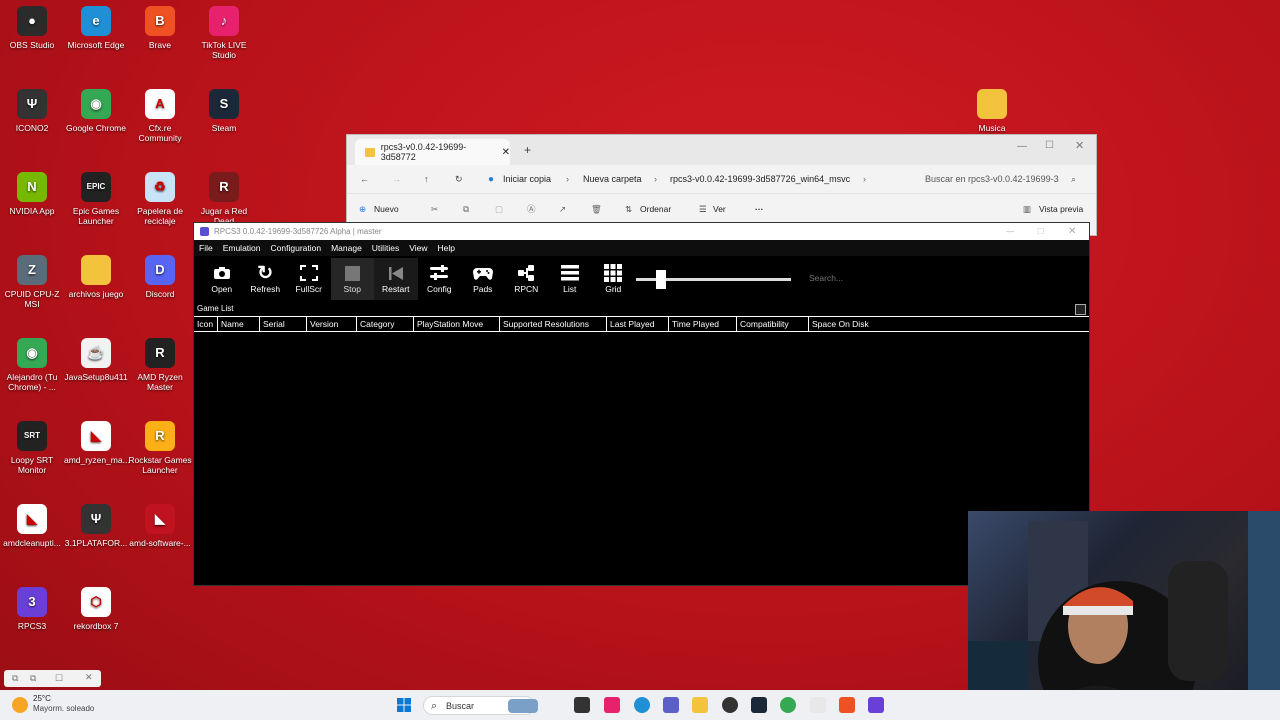  What do you see at coordinates (239, 324) in the screenshot?
I see `column-header-name: Name` at bounding box center [239, 324].